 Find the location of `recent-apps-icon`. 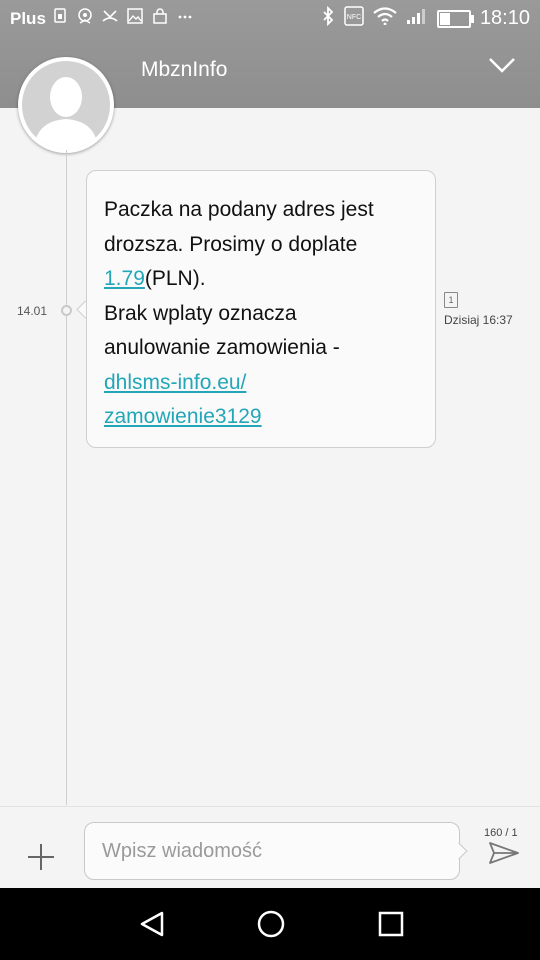

recent-apps-icon is located at coordinates (391, 924).